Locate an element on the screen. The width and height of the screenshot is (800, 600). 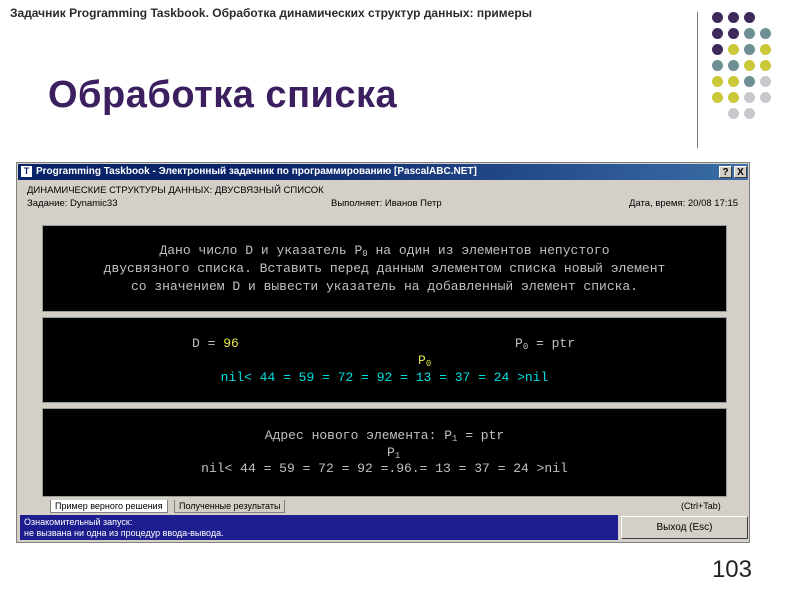
datetime: Дата, время: 20/08 17:15 is located at coordinates (684, 203).